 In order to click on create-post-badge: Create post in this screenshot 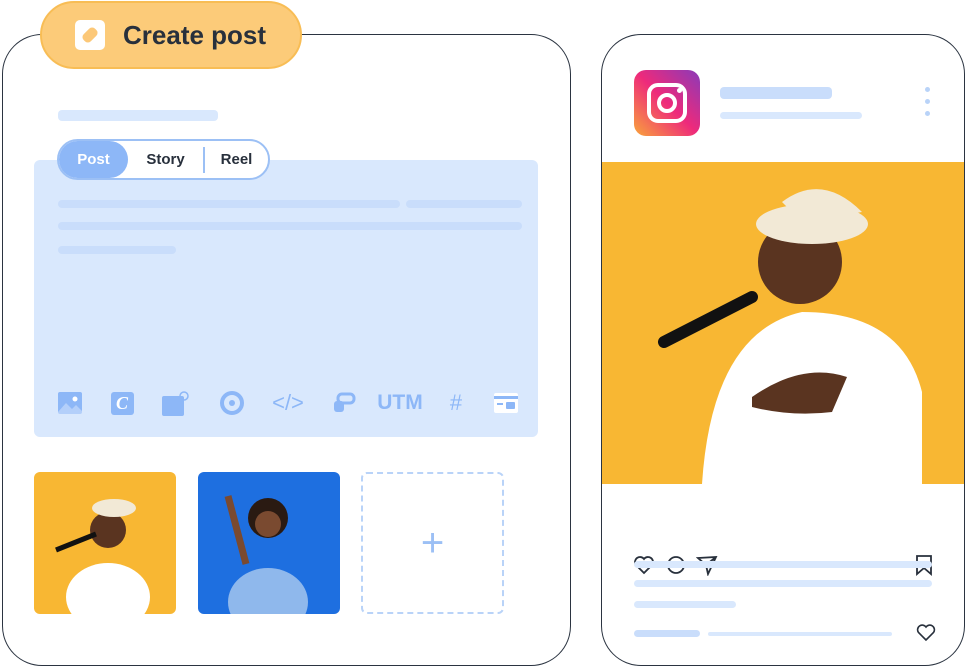, I will do `click(171, 35)`.